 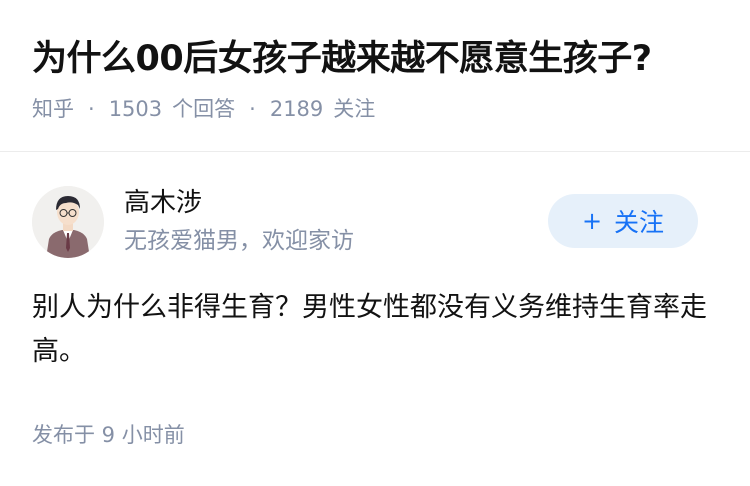 What do you see at coordinates (369, 329) in the screenshot?
I see `answer-content: 别人为什么非得生育？男性女性都没有义务维持生育率走高。` at bounding box center [369, 329].